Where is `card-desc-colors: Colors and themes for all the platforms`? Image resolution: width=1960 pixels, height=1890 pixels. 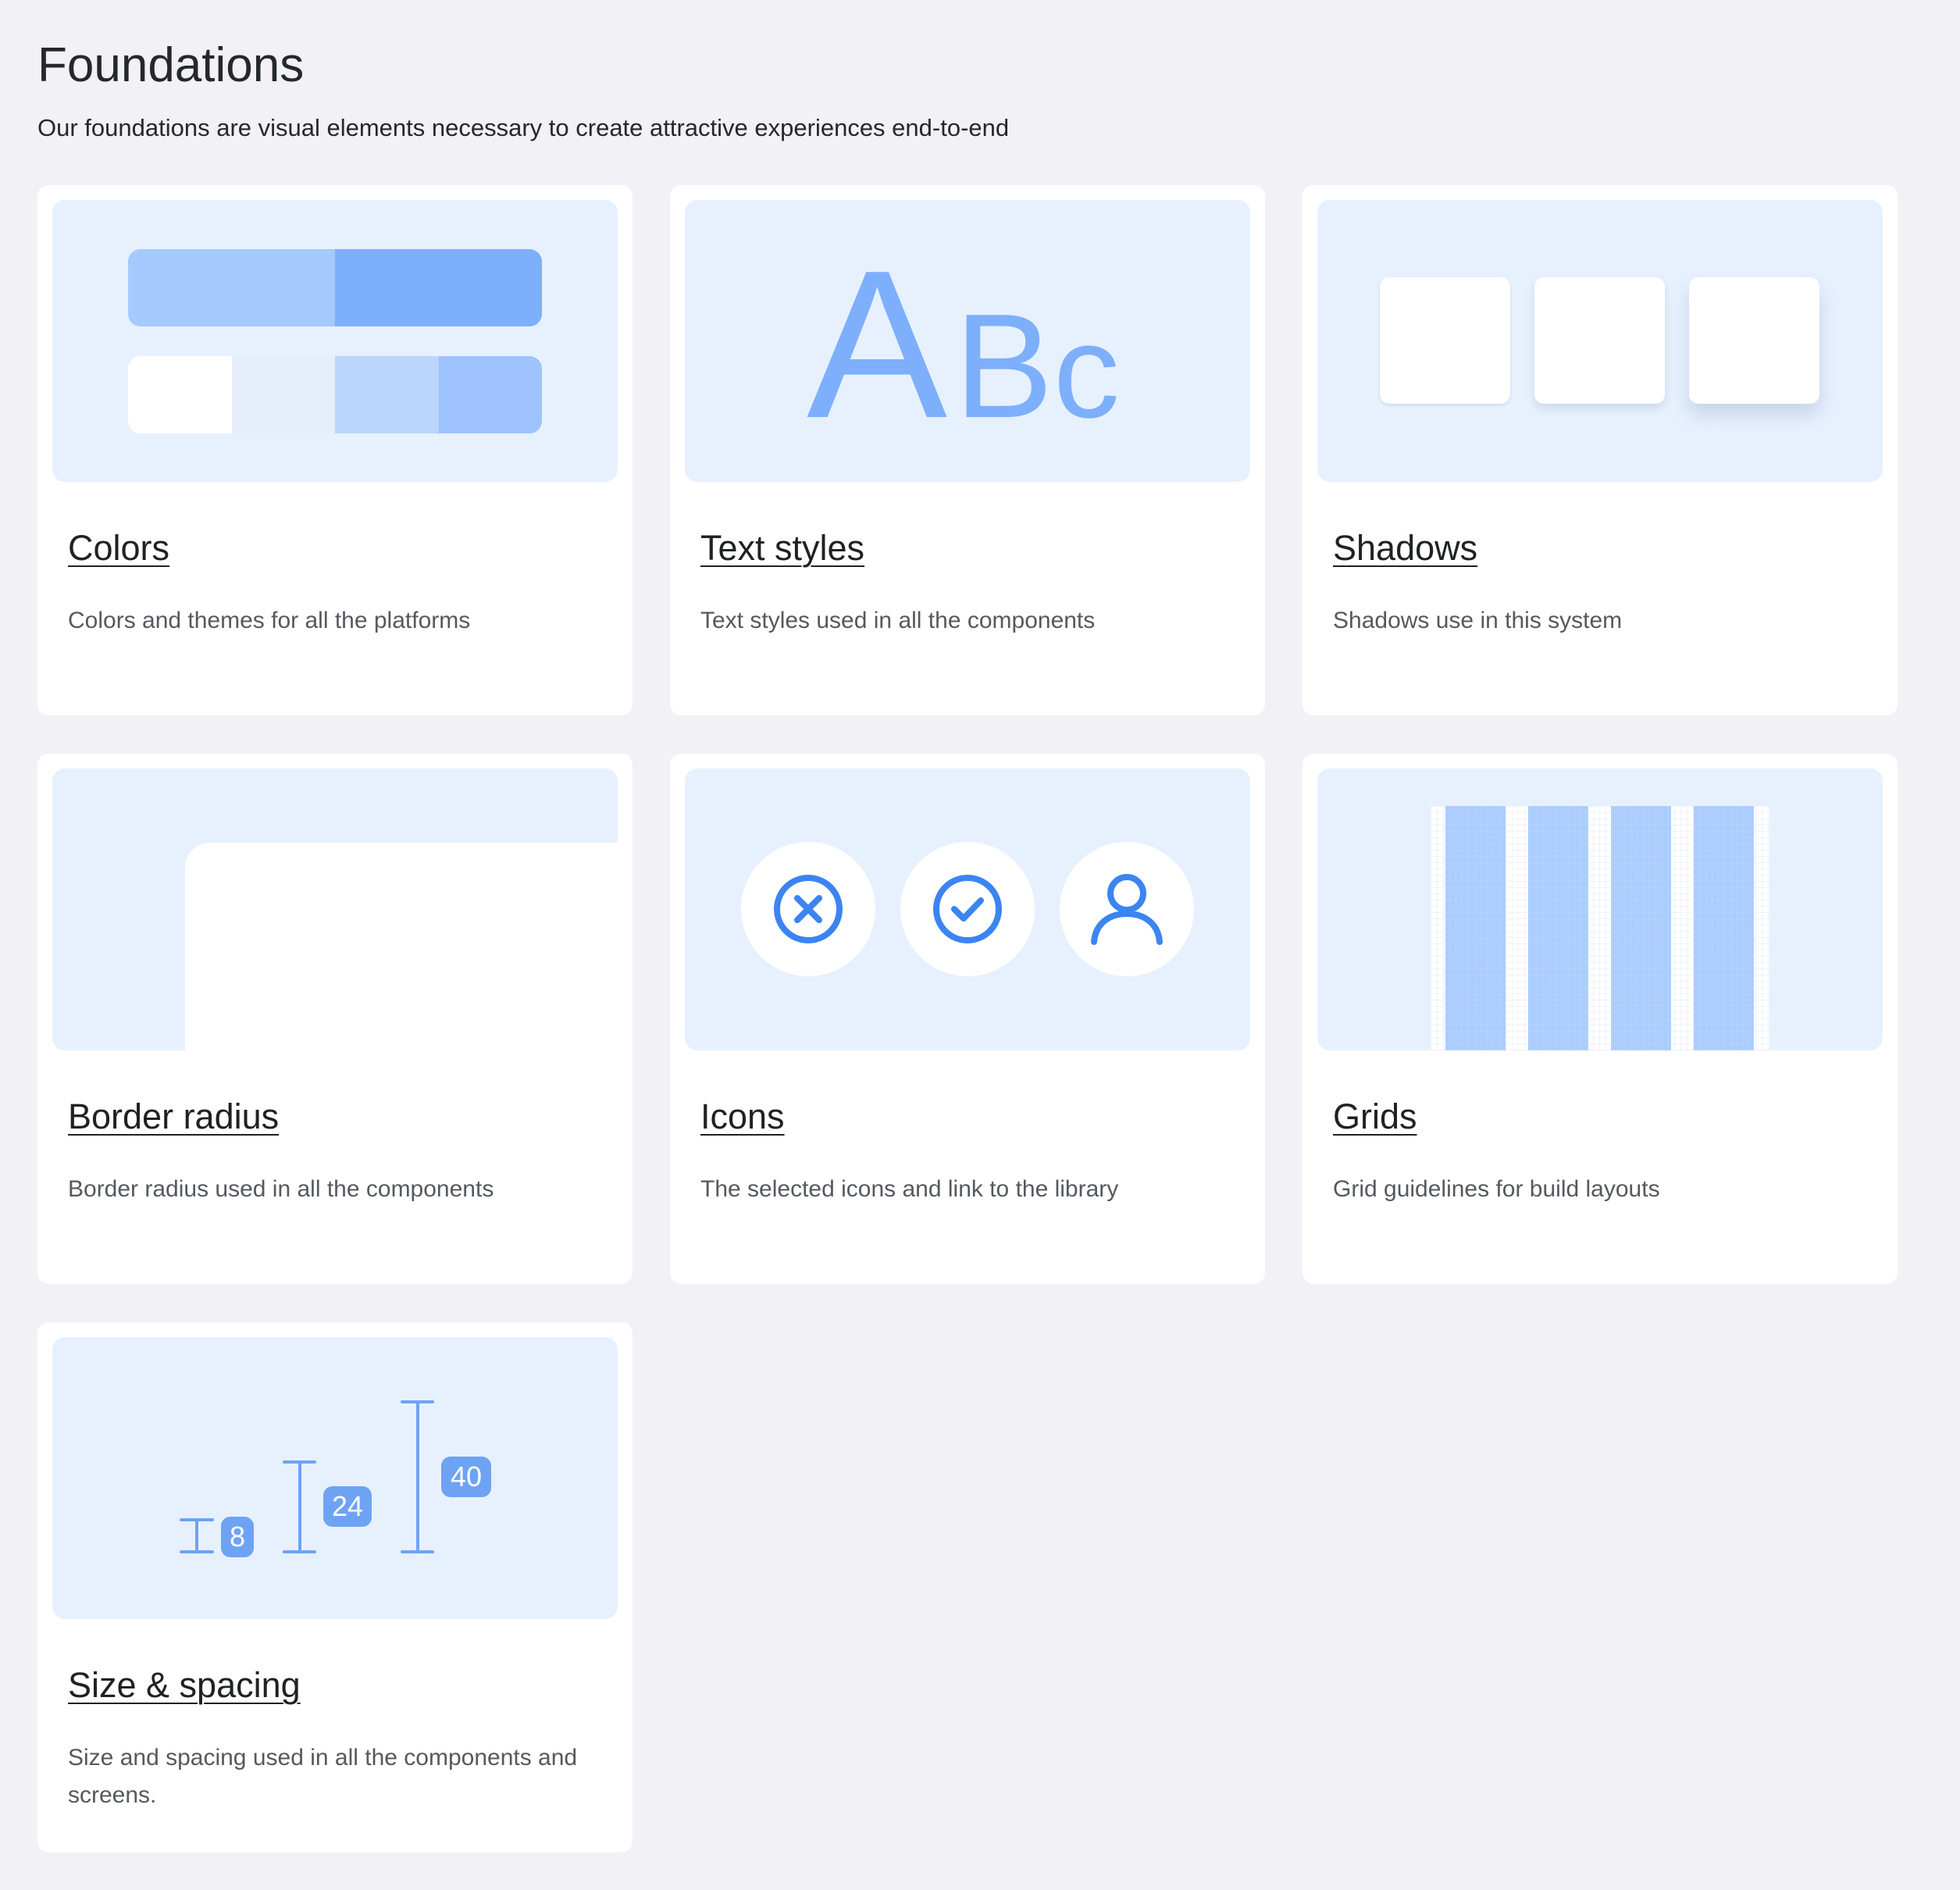
card-desc-colors: Colors and themes for all the platforms is located at coordinates (269, 620).